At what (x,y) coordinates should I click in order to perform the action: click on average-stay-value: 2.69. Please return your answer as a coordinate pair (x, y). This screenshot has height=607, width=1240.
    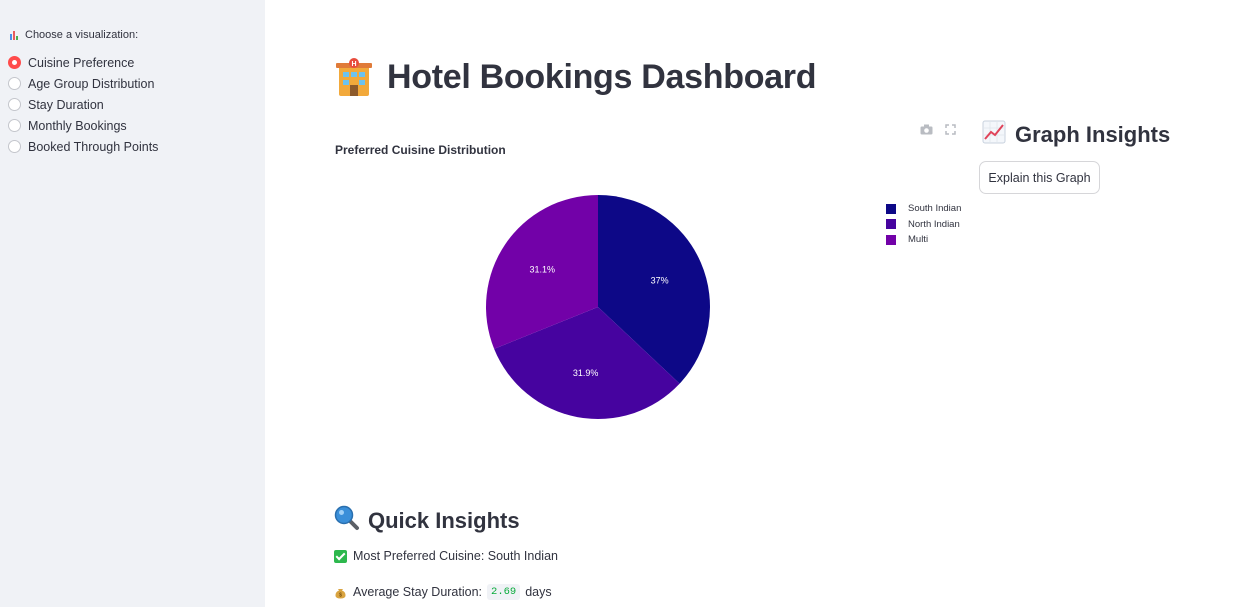
    Looking at the image, I should click on (504, 592).